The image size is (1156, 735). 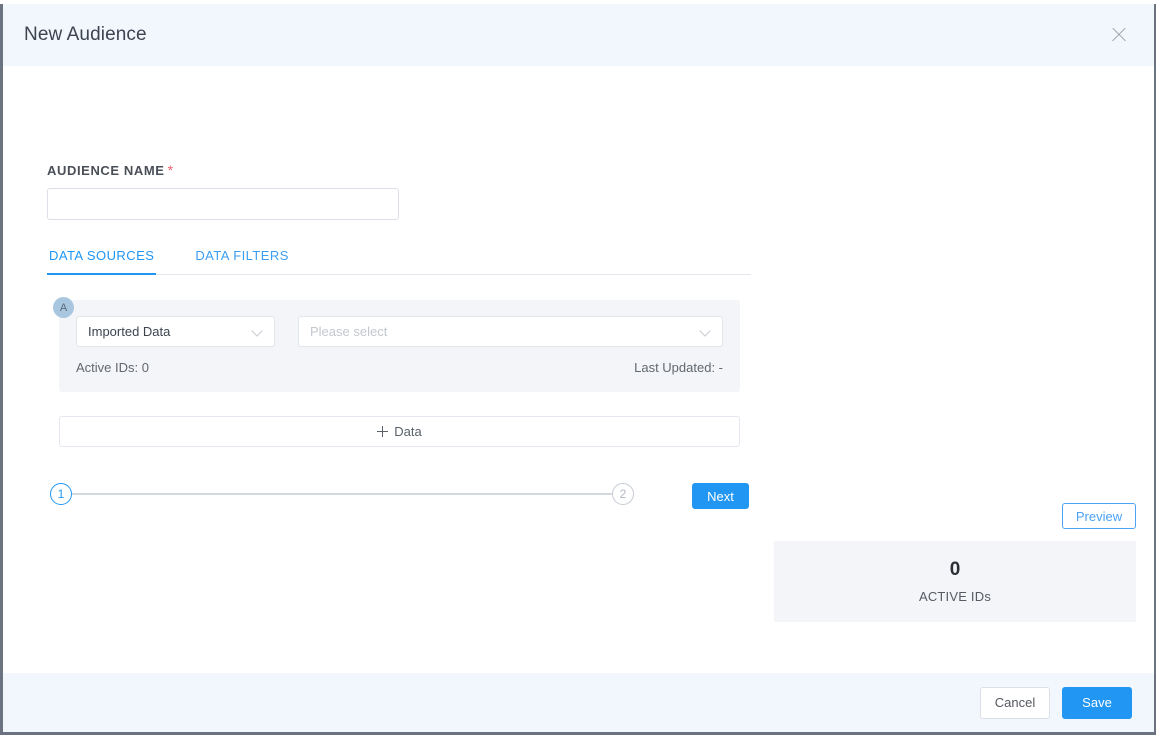 What do you see at coordinates (129, 331) in the screenshot?
I see `data-source-type-value: Imported Data` at bounding box center [129, 331].